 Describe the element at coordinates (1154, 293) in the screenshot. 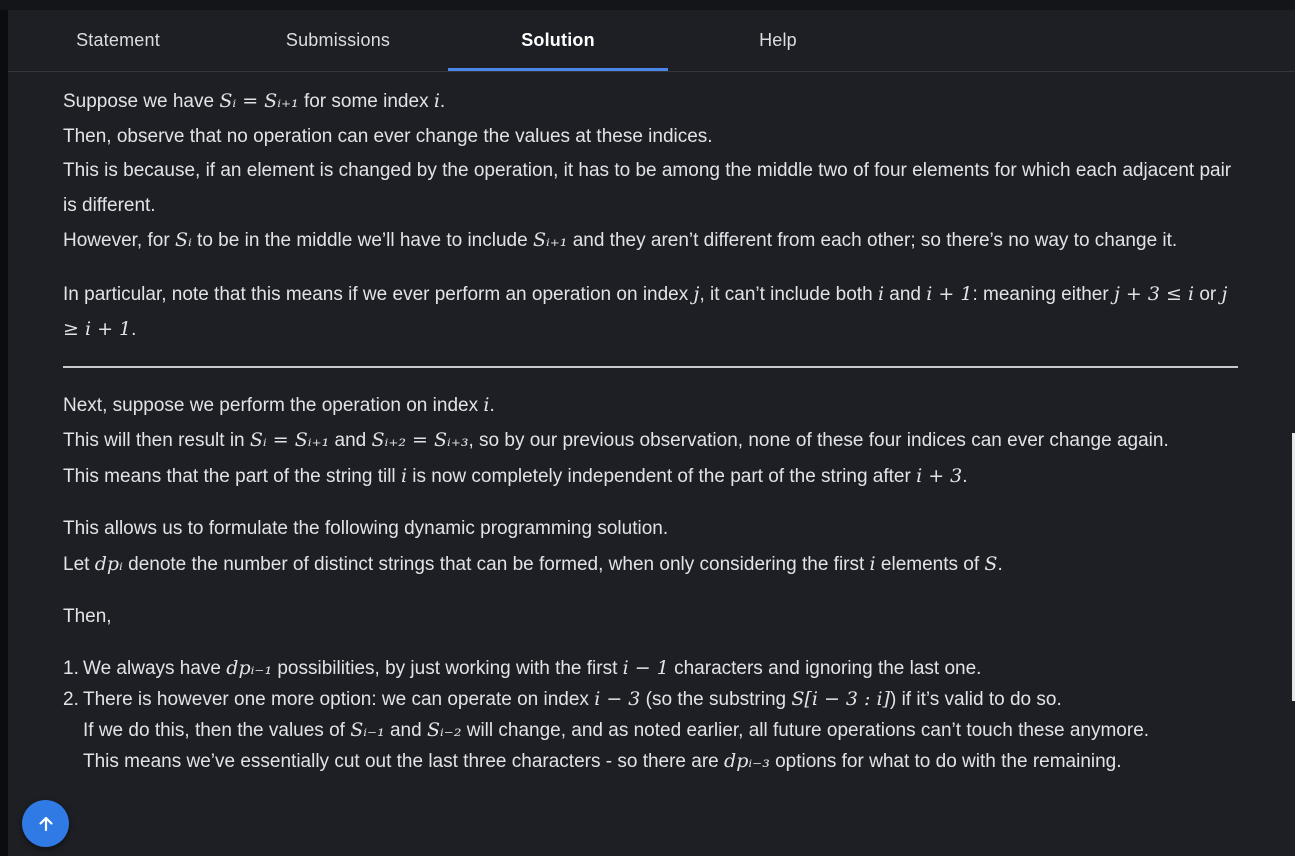

I see `math: j + 3 ≤ i` at that location.